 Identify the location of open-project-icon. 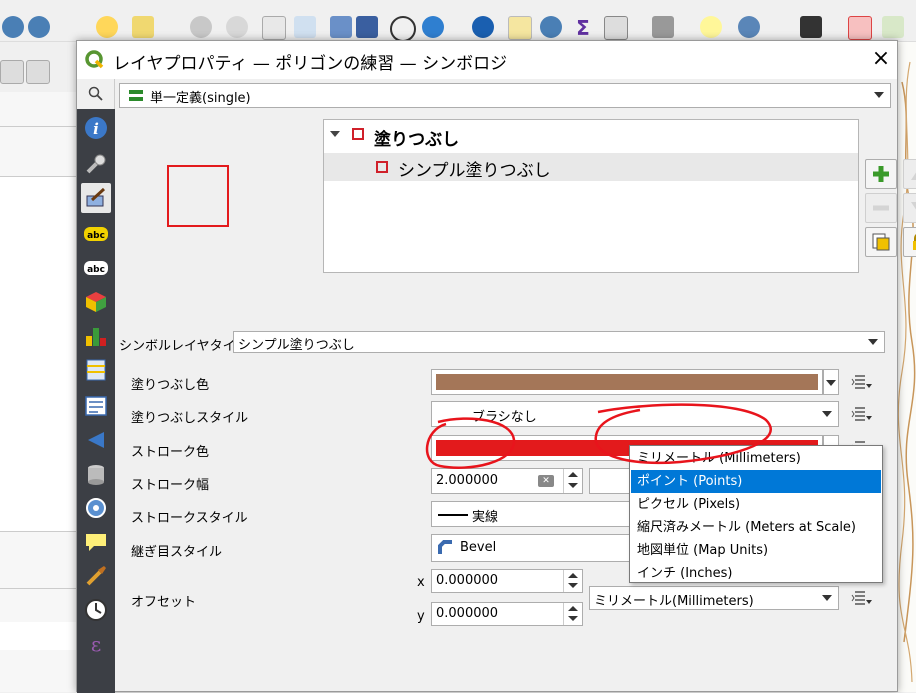
(38, 72).